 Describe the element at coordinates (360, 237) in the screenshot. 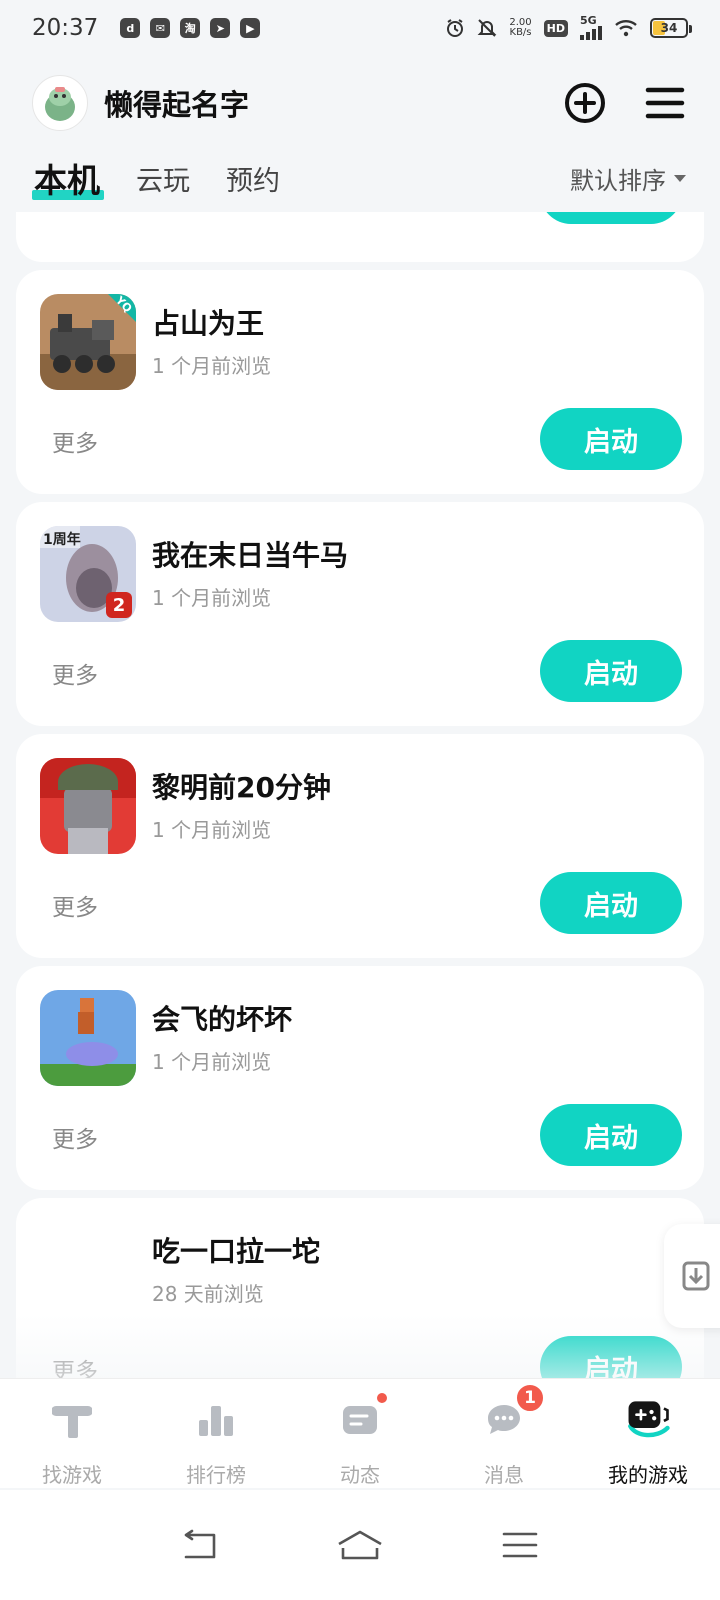

I see `game-card: 更多 打开` at that location.